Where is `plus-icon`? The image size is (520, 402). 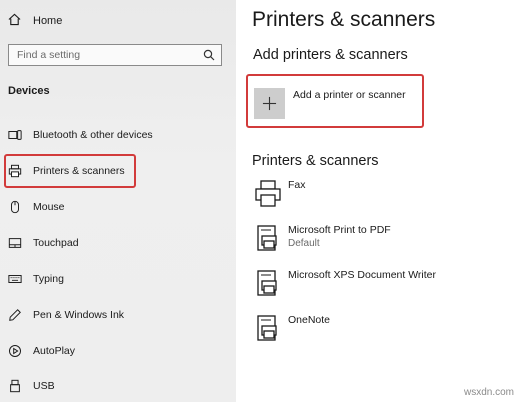
plus-icon is located at coordinates (269, 103).